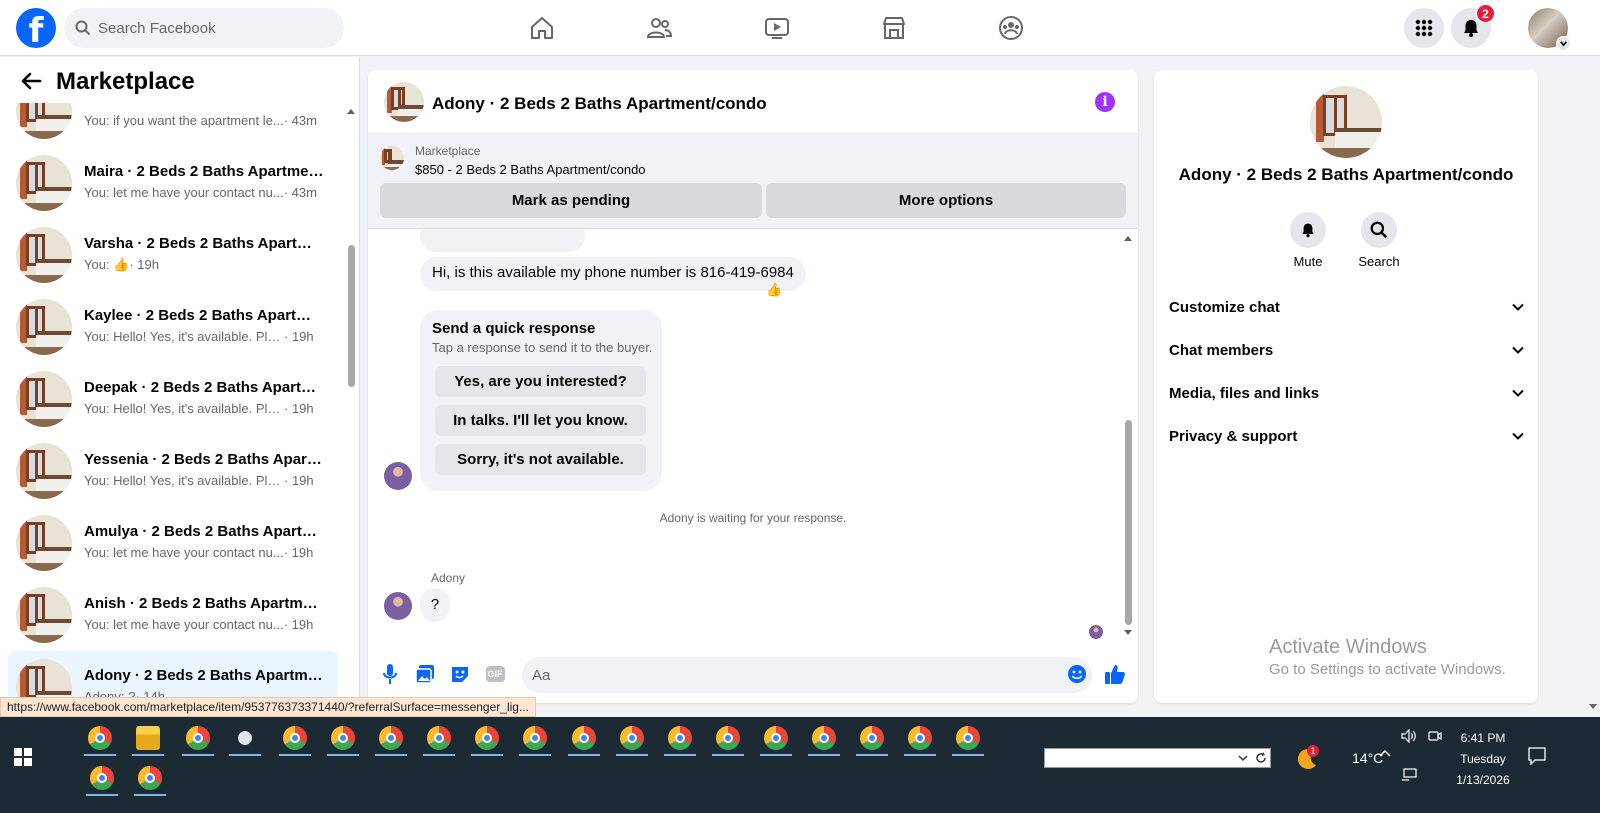 This screenshot has height=813, width=1600. What do you see at coordinates (599, 104) in the screenshot?
I see `chat-title: Adony · 2 Beds 2 Baths Apartment/condo` at bounding box center [599, 104].